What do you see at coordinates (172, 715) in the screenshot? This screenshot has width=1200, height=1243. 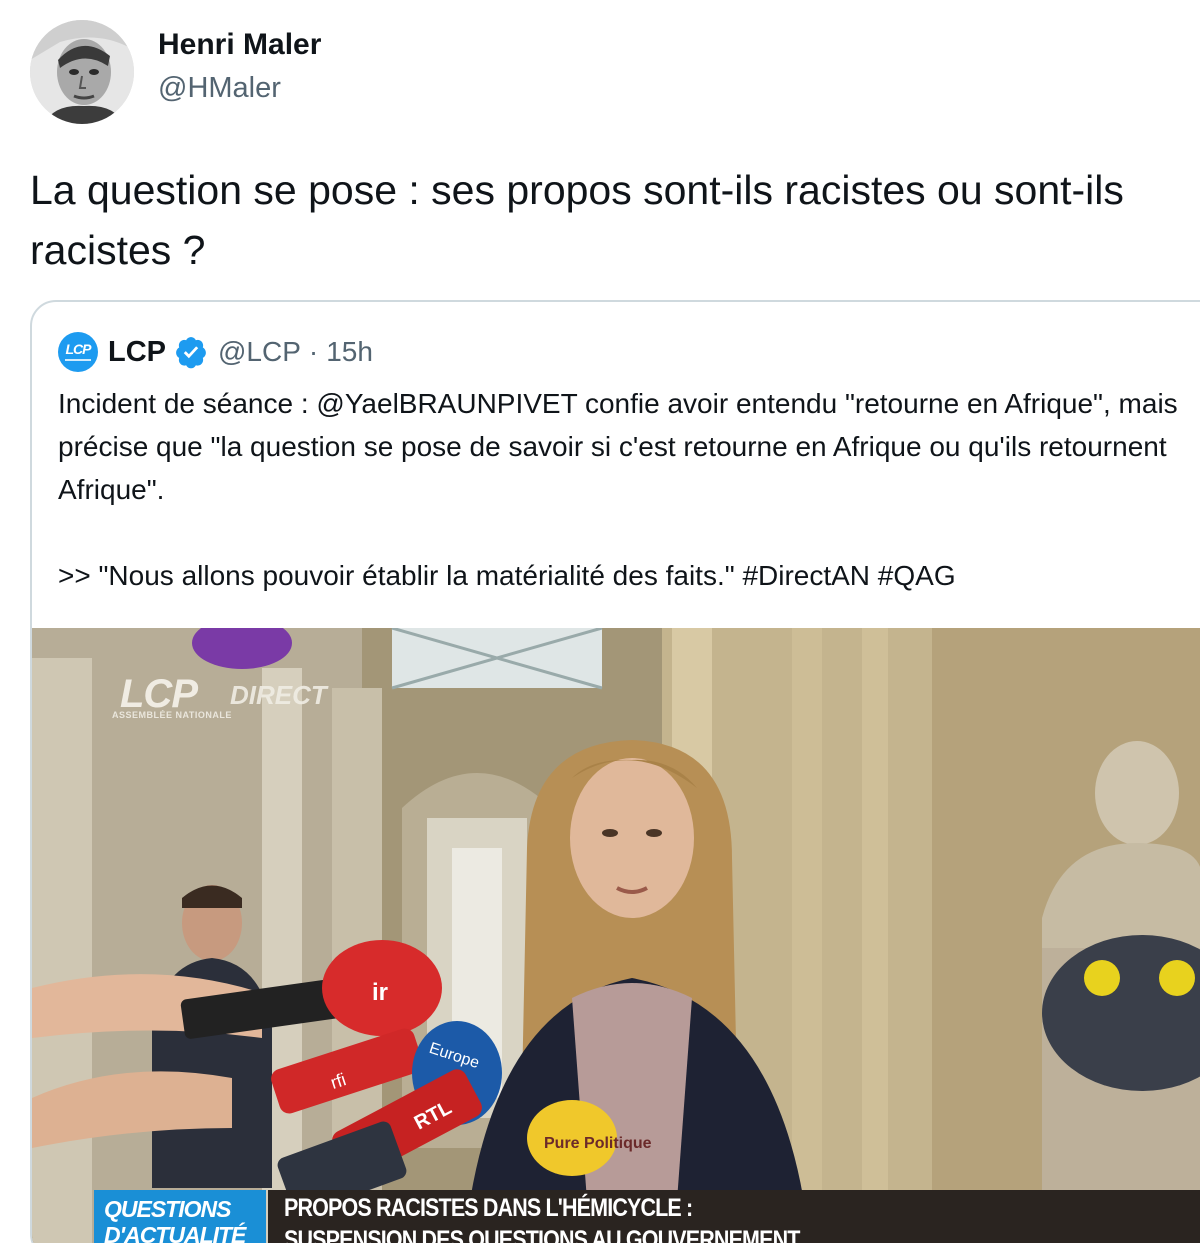 I see `channel-logo-subtitle: ASSEMBLÉE NATIONALE` at bounding box center [172, 715].